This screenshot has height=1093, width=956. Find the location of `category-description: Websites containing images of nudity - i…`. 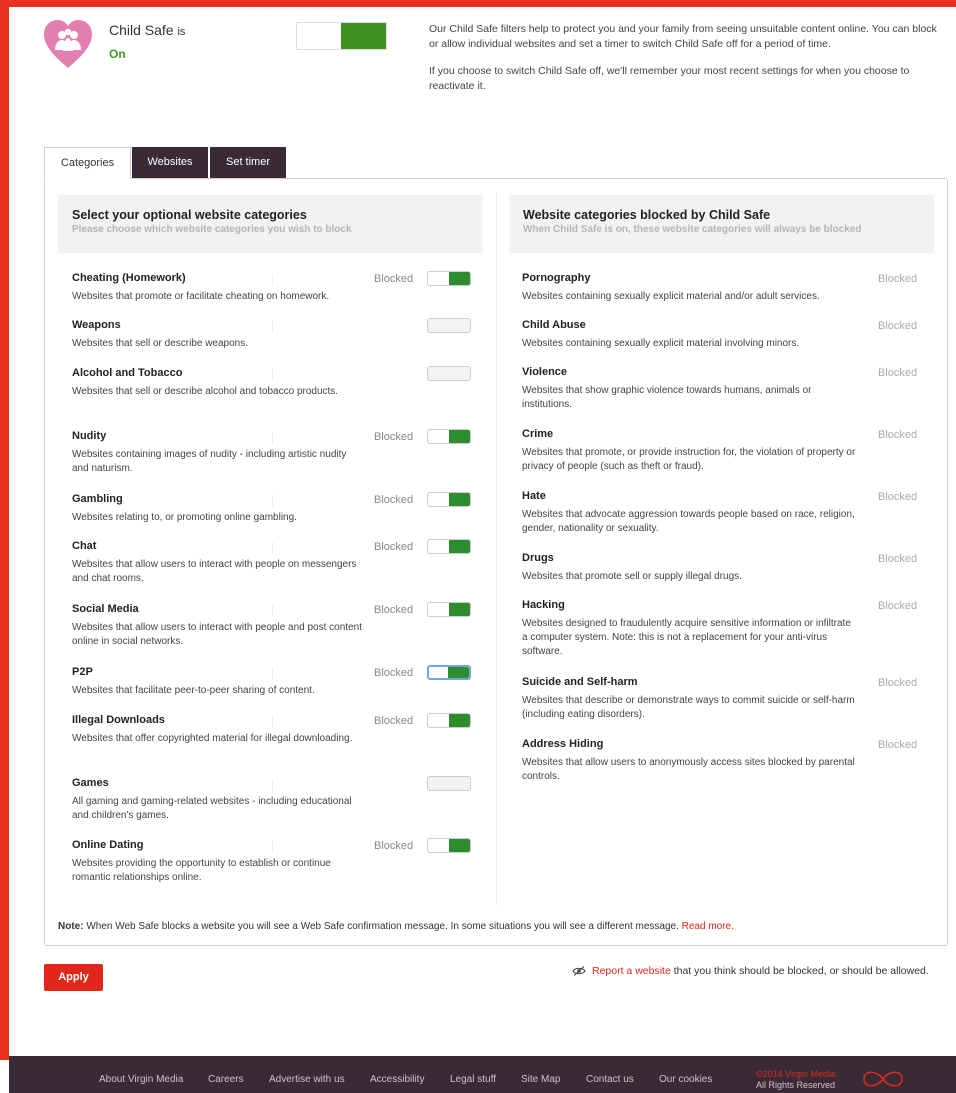

category-description: Websites containing images of nudity - i… is located at coordinates (209, 461).